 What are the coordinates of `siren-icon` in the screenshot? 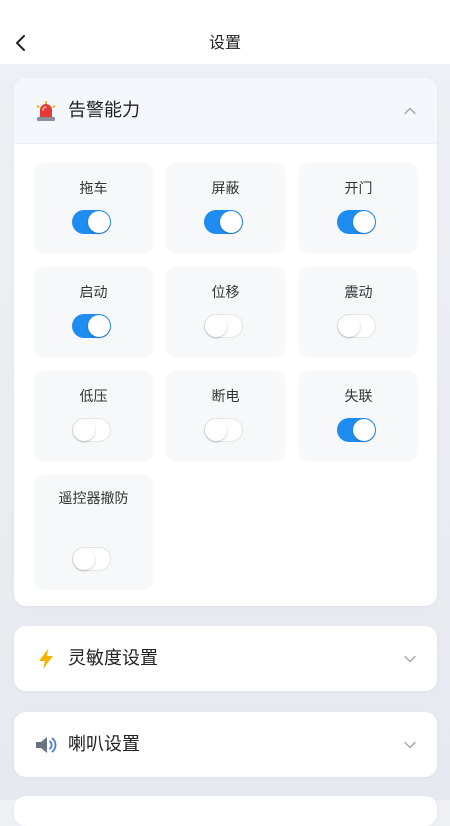 It's located at (46, 111).